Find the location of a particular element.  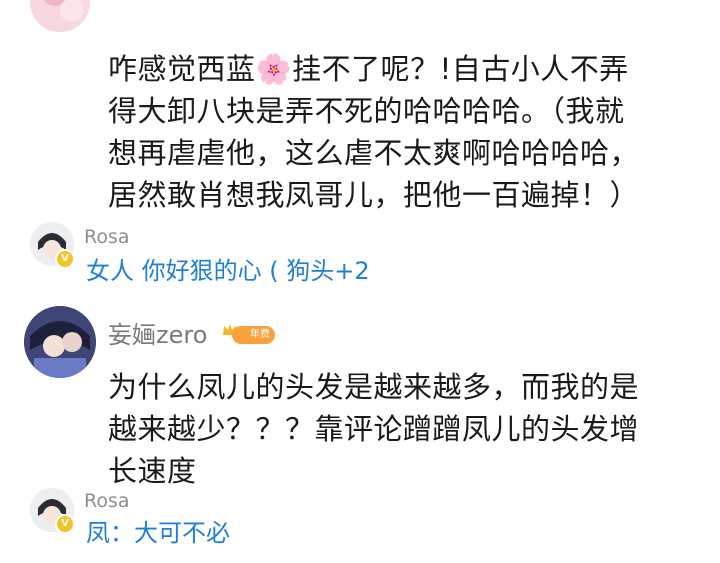

reply-text: 凤：大可不必 is located at coordinates (158, 533).